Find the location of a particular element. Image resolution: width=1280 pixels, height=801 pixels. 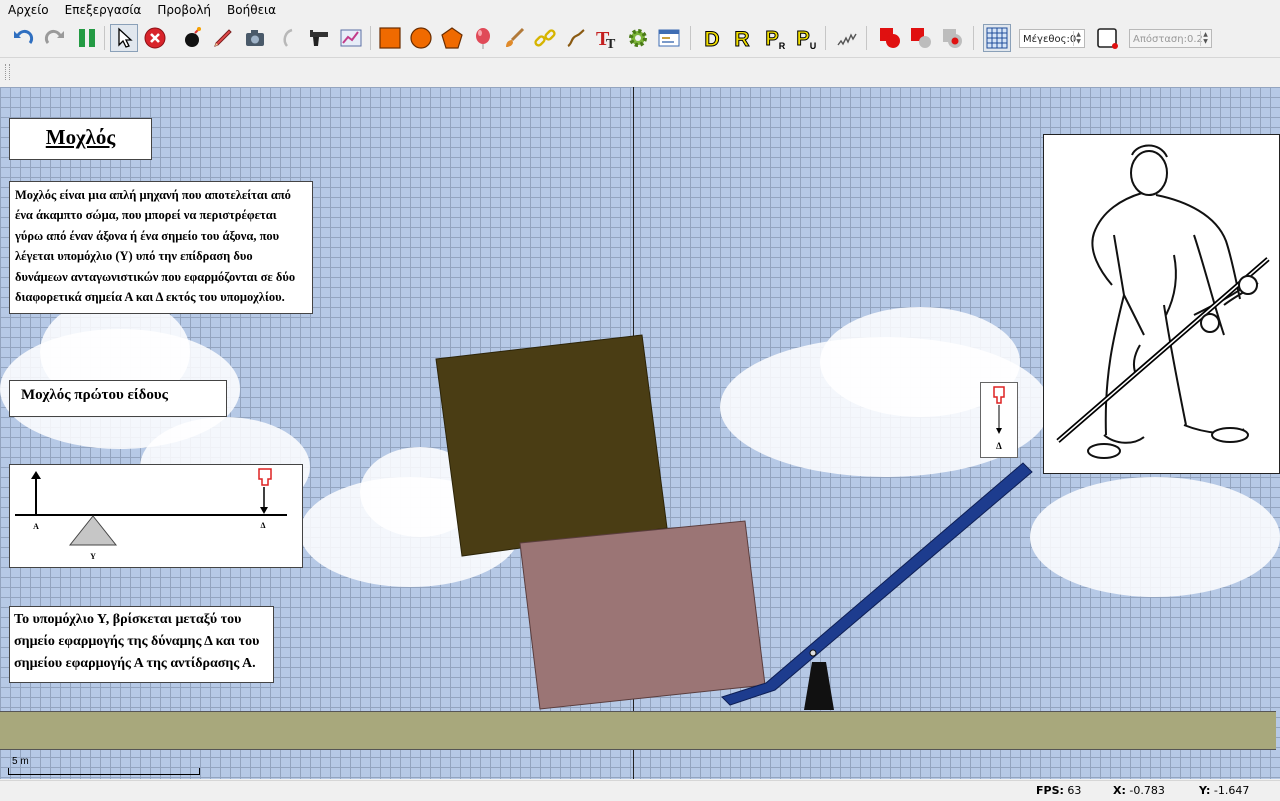

intersect-shapes-icon is located at coordinates (952, 38).